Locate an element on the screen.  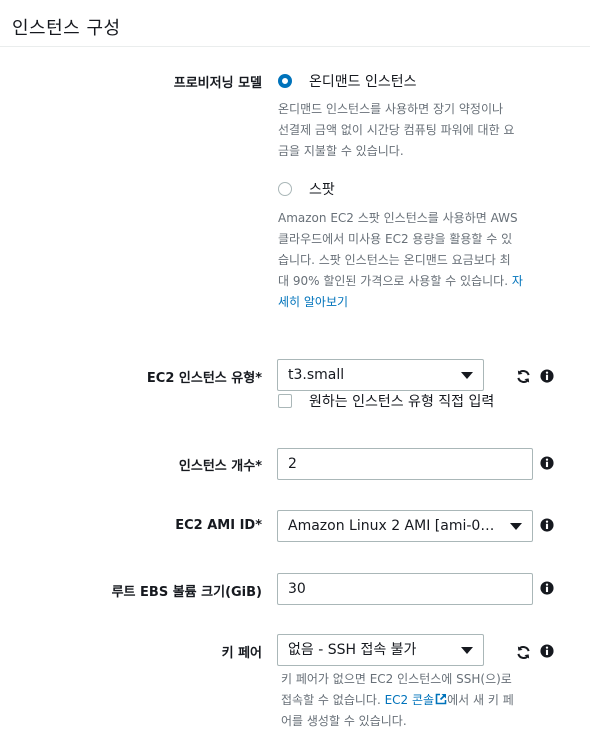
instance-count-label: 인스턴스 개수* is located at coordinates (220, 466).